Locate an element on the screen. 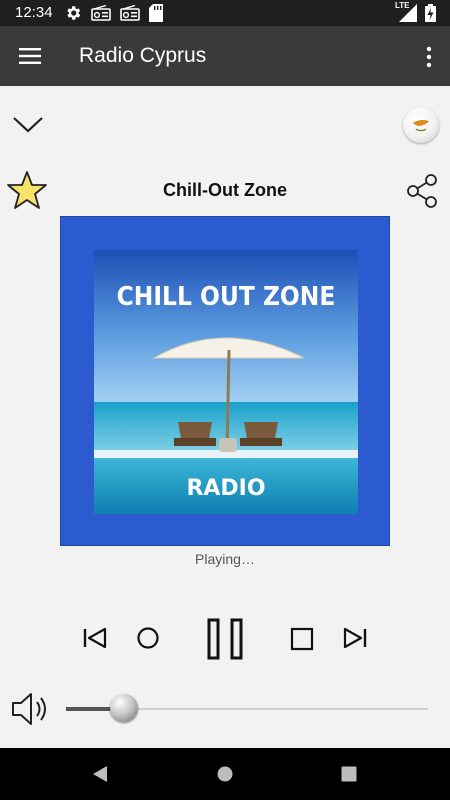  skip-next-icon is located at coordinates (355, 638).